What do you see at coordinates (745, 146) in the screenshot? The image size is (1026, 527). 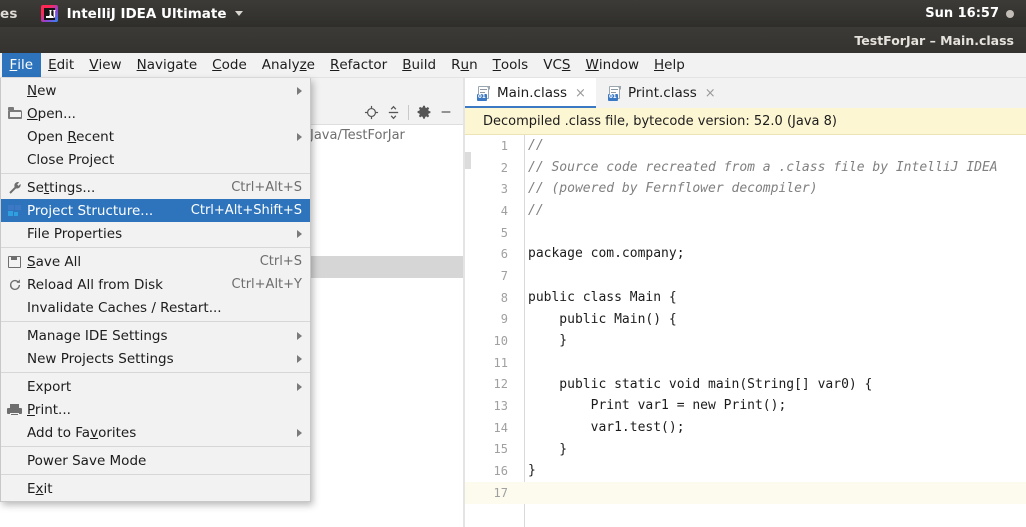 I see `code-line: 1 //` at bounding box center [745, 146].